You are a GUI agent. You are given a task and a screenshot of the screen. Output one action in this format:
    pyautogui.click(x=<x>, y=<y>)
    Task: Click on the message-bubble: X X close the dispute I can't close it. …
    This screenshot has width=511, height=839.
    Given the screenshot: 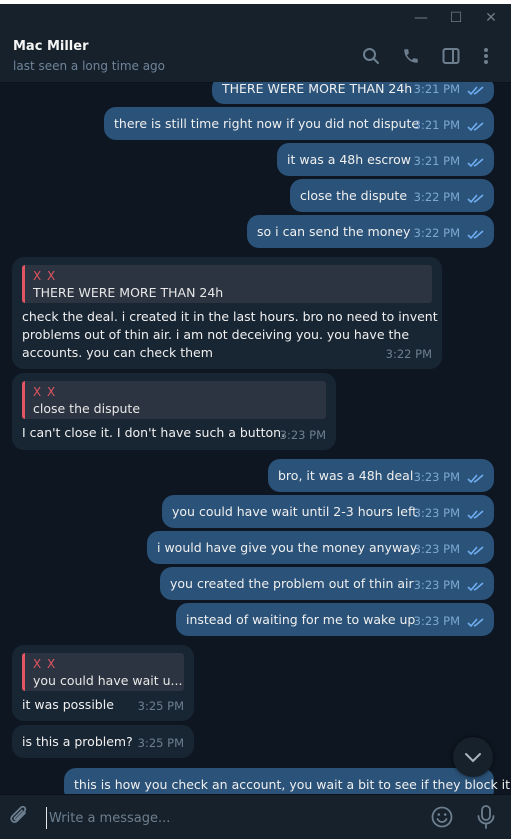 What is the action you would take?
    pyautogui.click(x=174, y=411)
    